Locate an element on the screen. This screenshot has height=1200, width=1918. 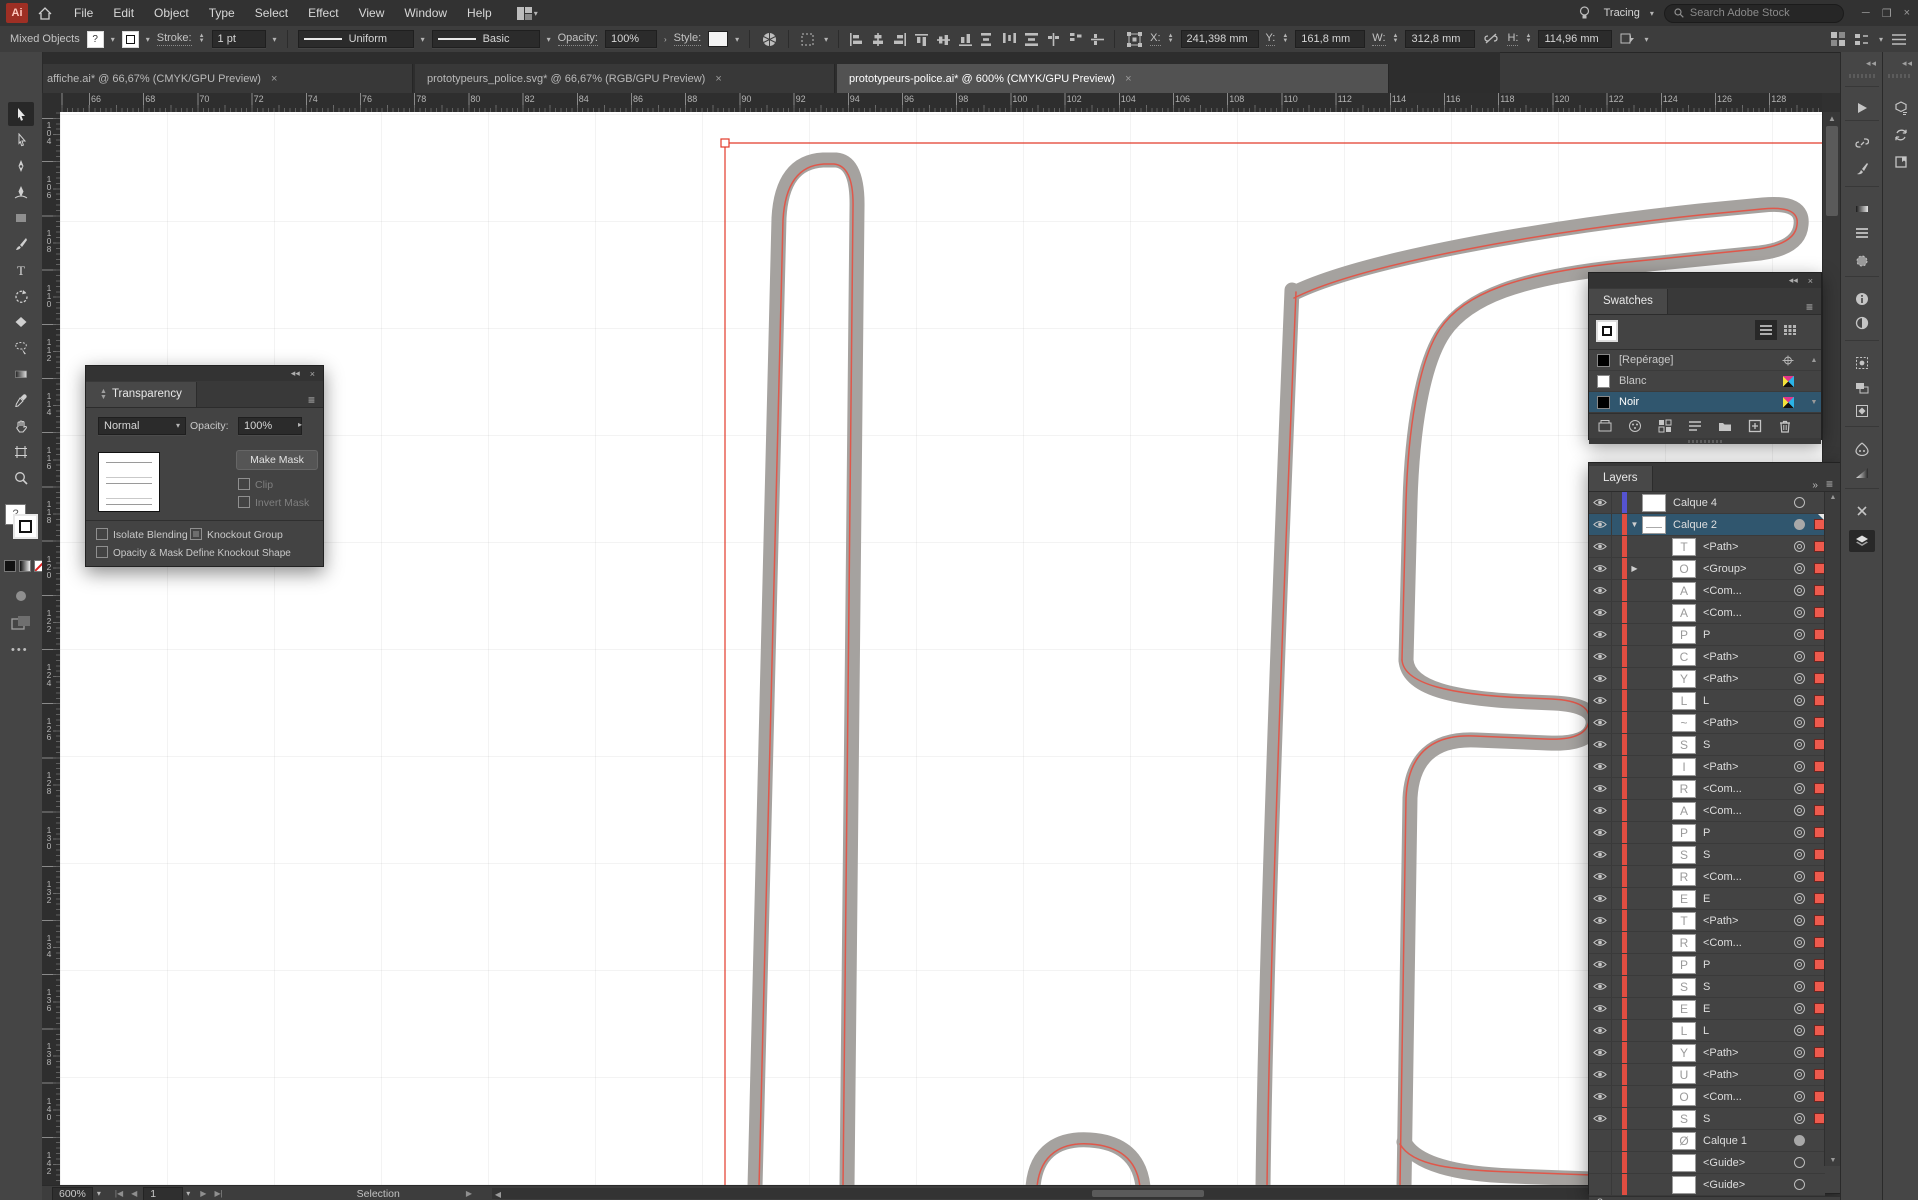
h-stepper: ▲ ▼ is located at coordinates (1528, 38).